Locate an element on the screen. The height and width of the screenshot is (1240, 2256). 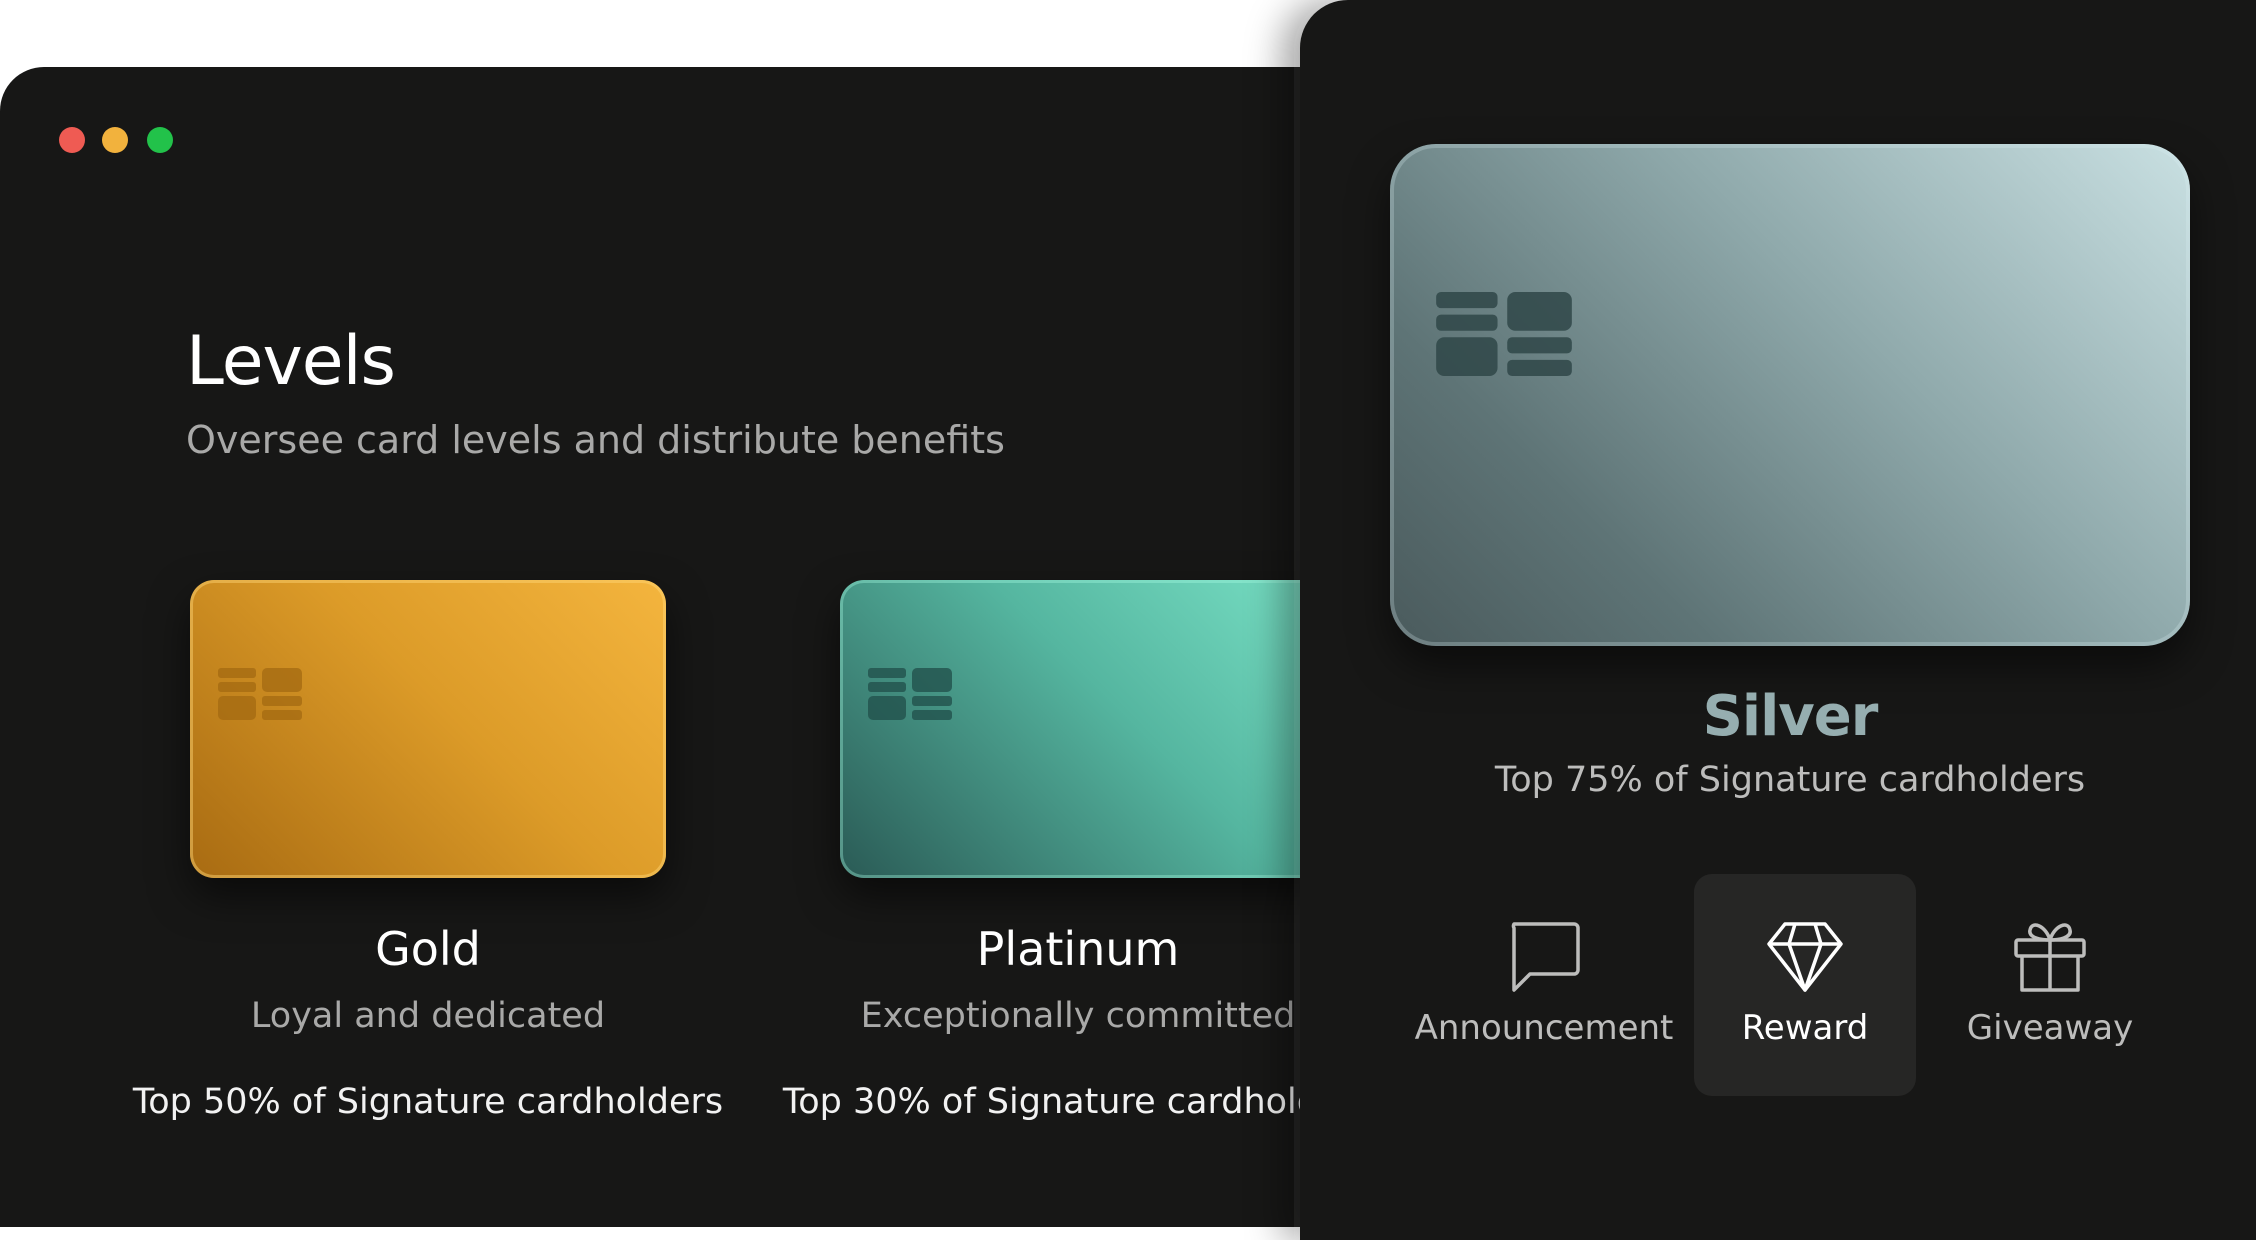
window-maximize-button is located at coordinates (160, 140).